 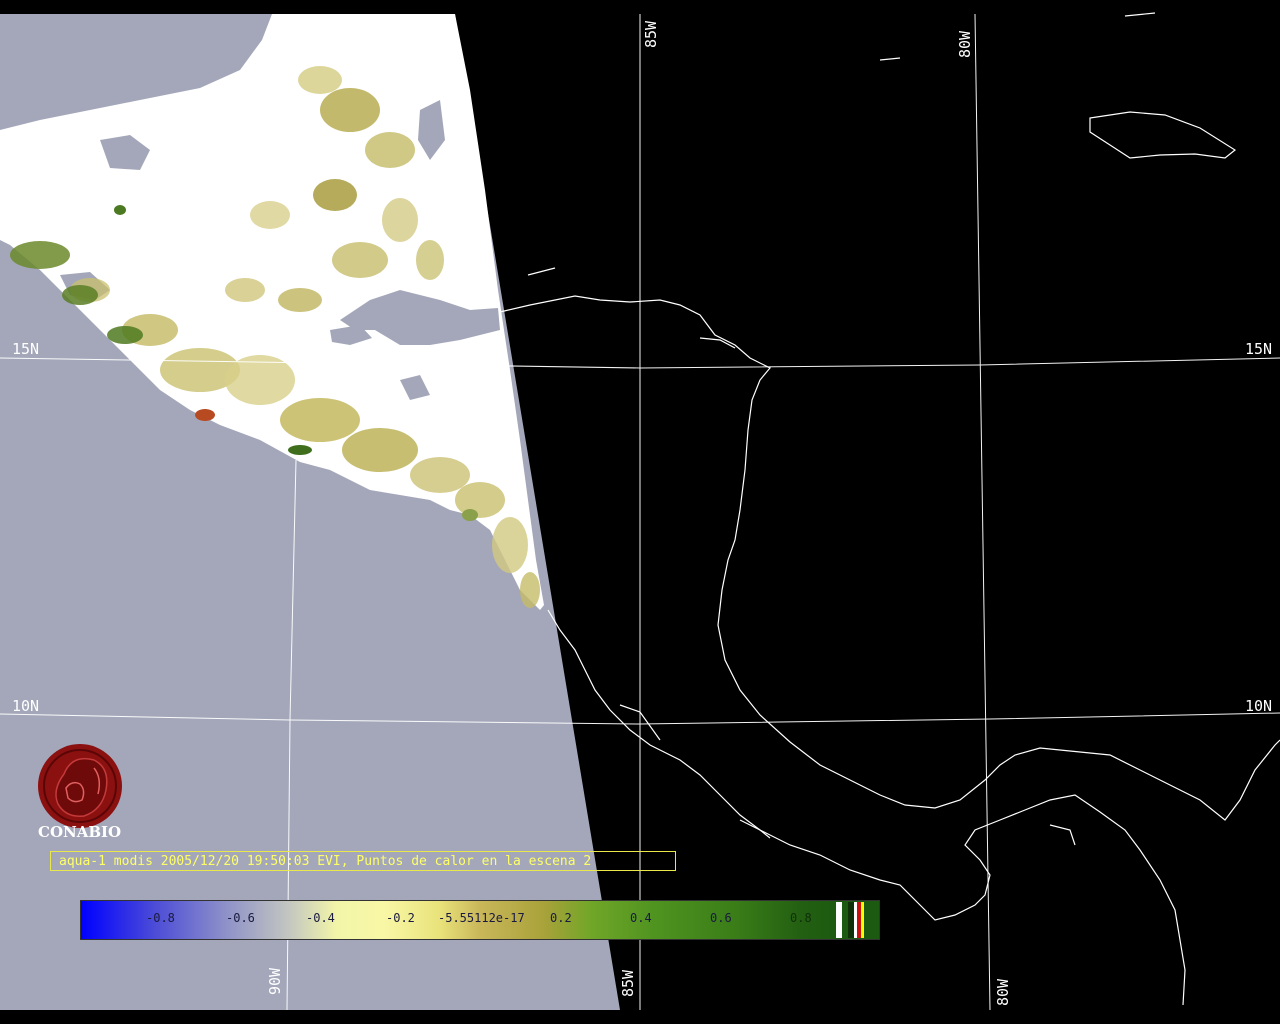 What do you see at coordinates (26, 349) in the screenshot?
I see `grid-label-15n-left: 15N` at bounding box center [26, 349].